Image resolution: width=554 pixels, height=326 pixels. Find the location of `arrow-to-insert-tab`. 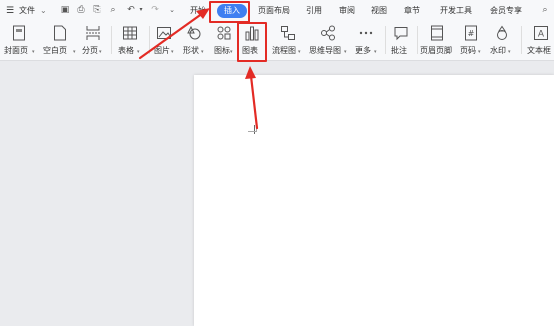

arrow-to-insert-tab is located at coordinates (174, 34).